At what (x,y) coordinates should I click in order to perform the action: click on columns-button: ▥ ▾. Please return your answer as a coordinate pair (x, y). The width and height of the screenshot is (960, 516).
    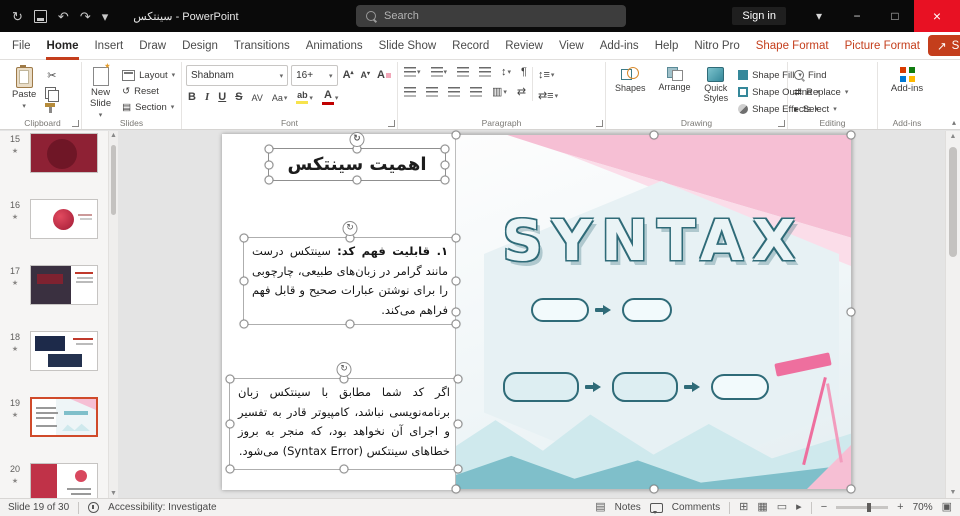
    Looking at the image, I should click on (499, 91).